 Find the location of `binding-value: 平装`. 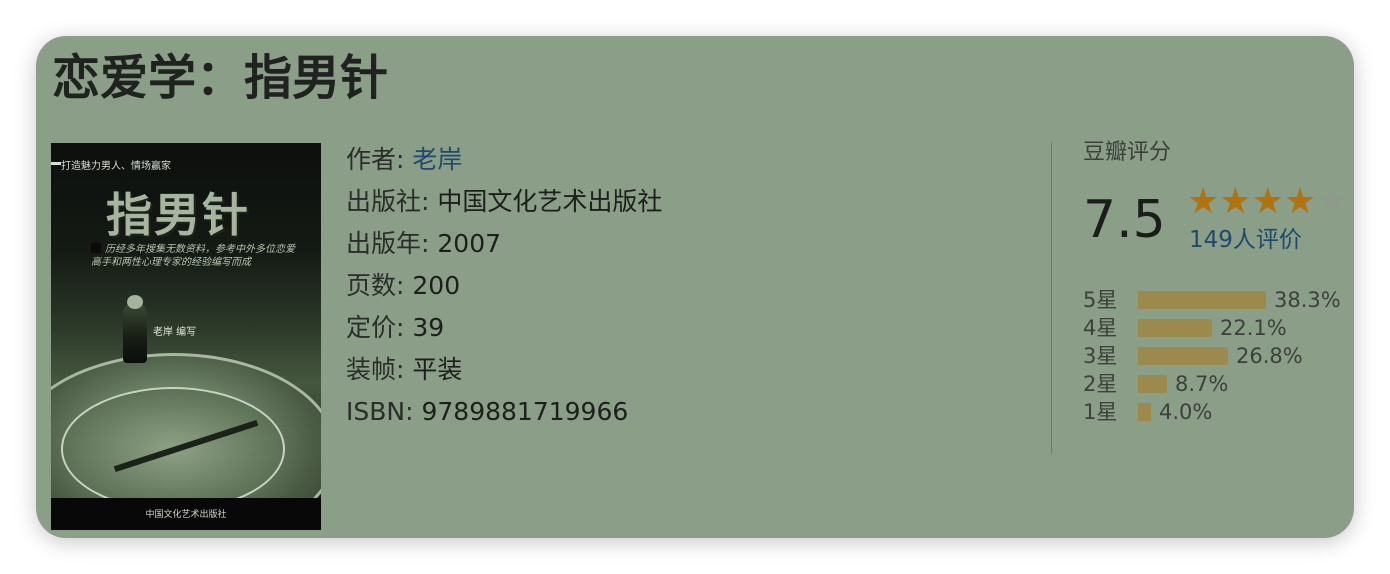

binding-value: 平装 is located at coordinates (437, 369).